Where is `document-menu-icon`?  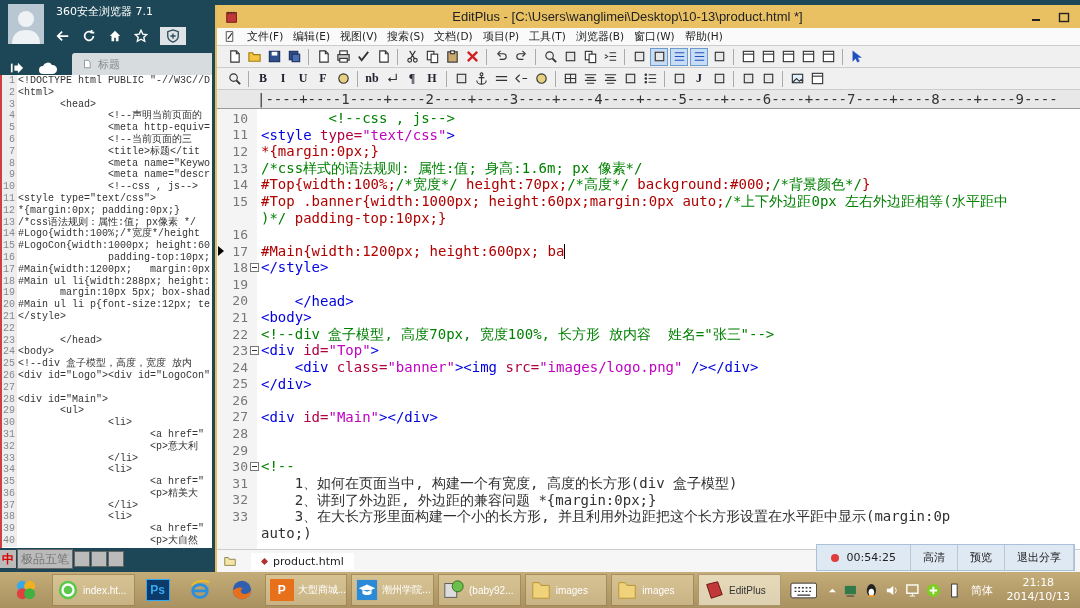 document-menu-icon is located at coordinates (229, 36).